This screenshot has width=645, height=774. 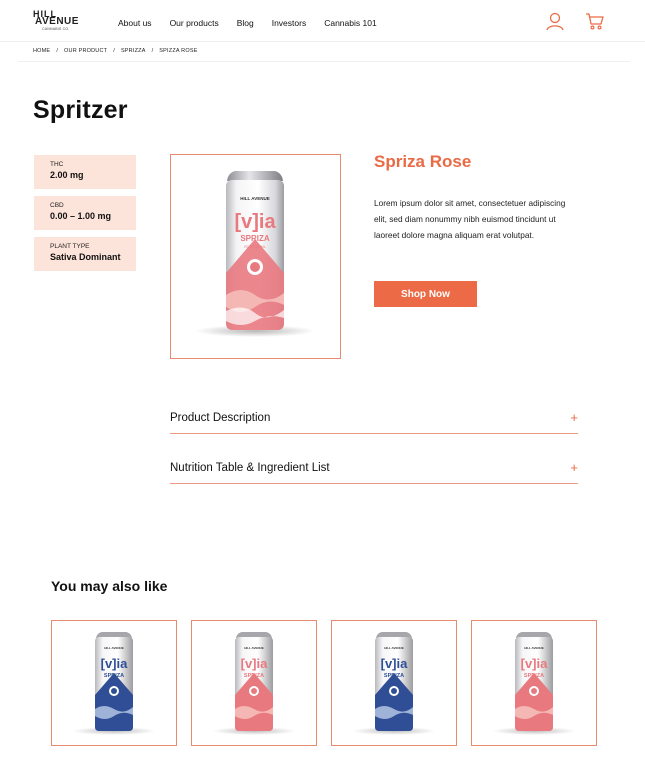 I want to click on spec-value: Sativa Dominant, so click(x=85, y=257).